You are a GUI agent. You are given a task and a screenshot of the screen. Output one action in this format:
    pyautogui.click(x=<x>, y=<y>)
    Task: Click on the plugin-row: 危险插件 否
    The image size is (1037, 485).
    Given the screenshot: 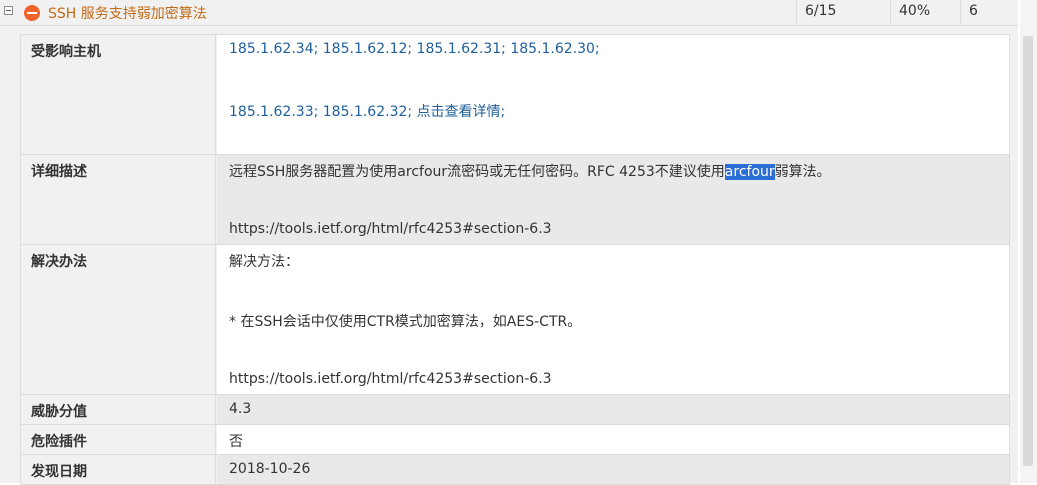 What is the action you would take?
    pyautogui.click(x=515, y=439)
    